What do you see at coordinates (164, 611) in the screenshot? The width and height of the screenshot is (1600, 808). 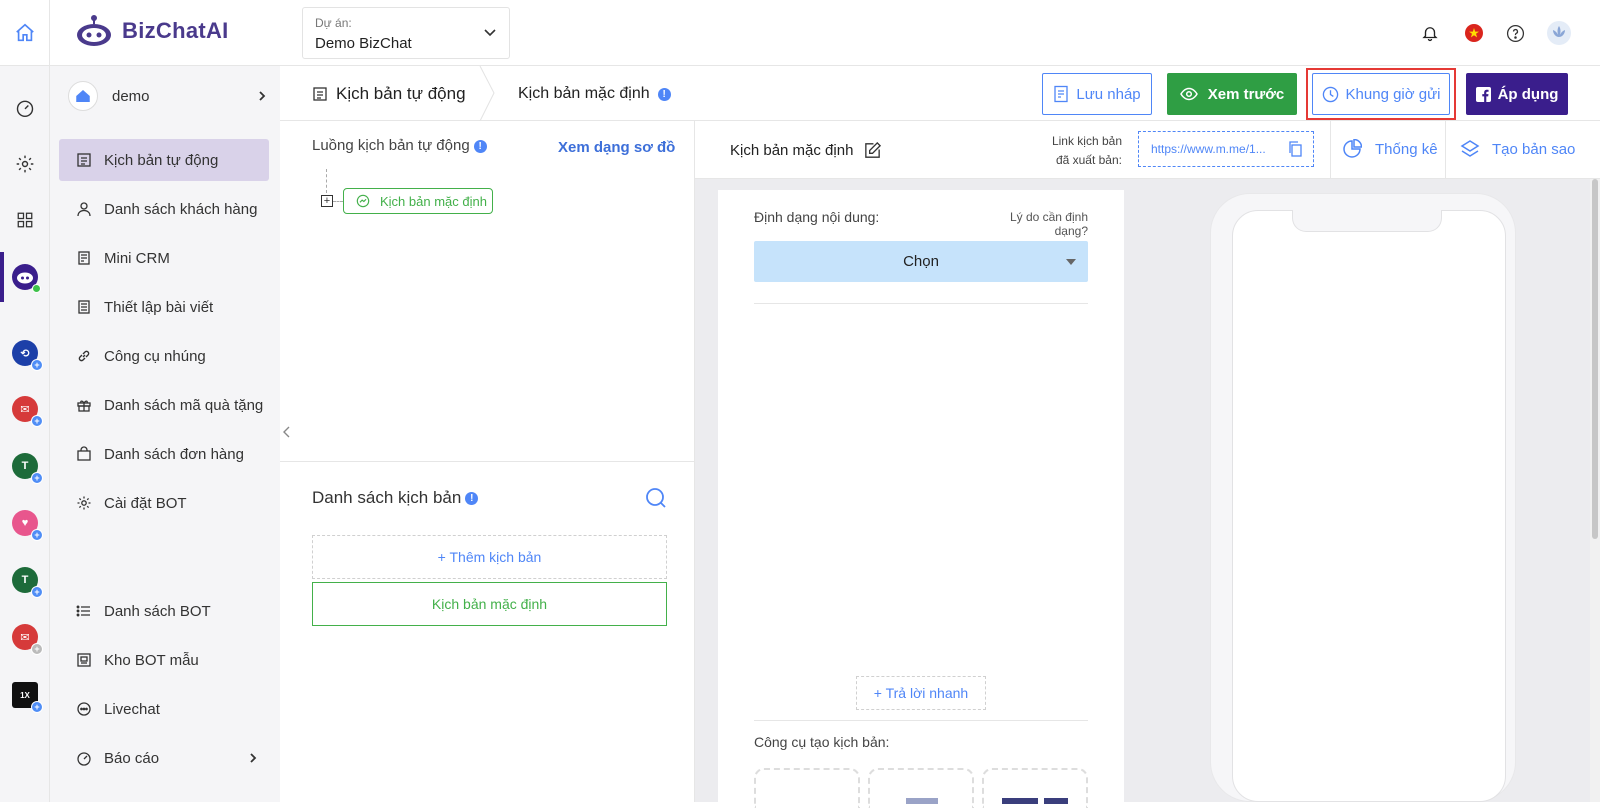 I see `nav-item-bot-list: Danh sách BOT` at bounding box center [164, 611].